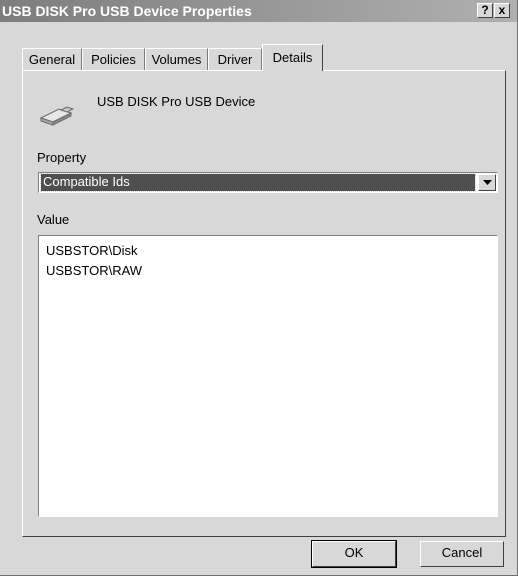 This screenshot has width=518, height=576. I want to click on property-dropdown: Compatible Ids, so click(268, 182).